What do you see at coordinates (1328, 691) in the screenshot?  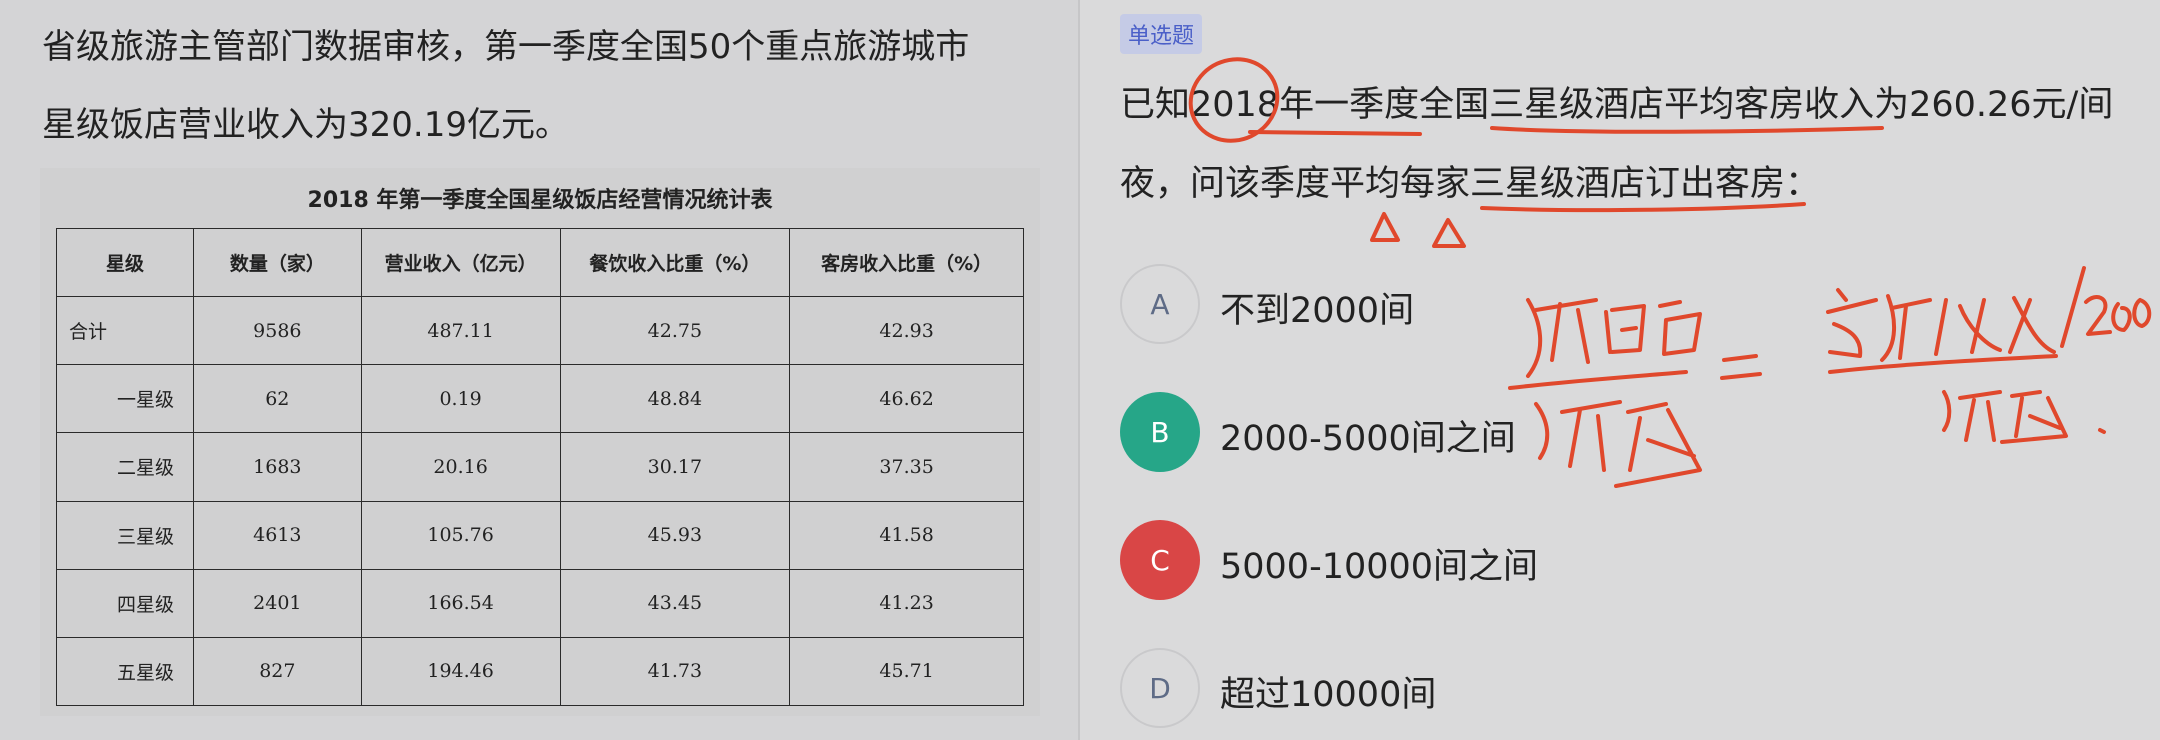 I see `option-d-text: 超过10000间` at bounding box center [1328, 691].